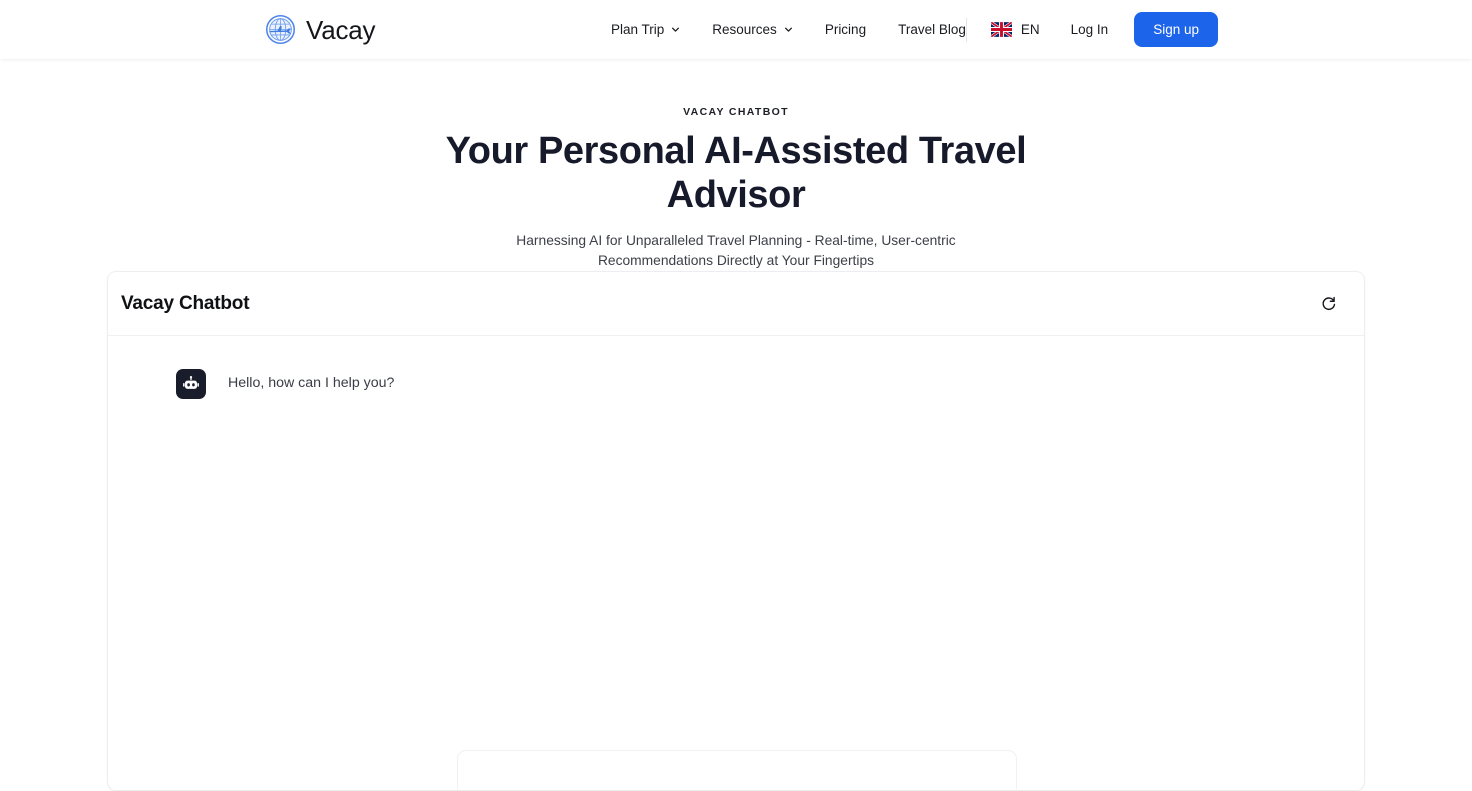 This screenshot has width=1472, height=791. I want to click on main-navigation: Plan Trip Resources Pricing Travel Blog, so click(796, 29).